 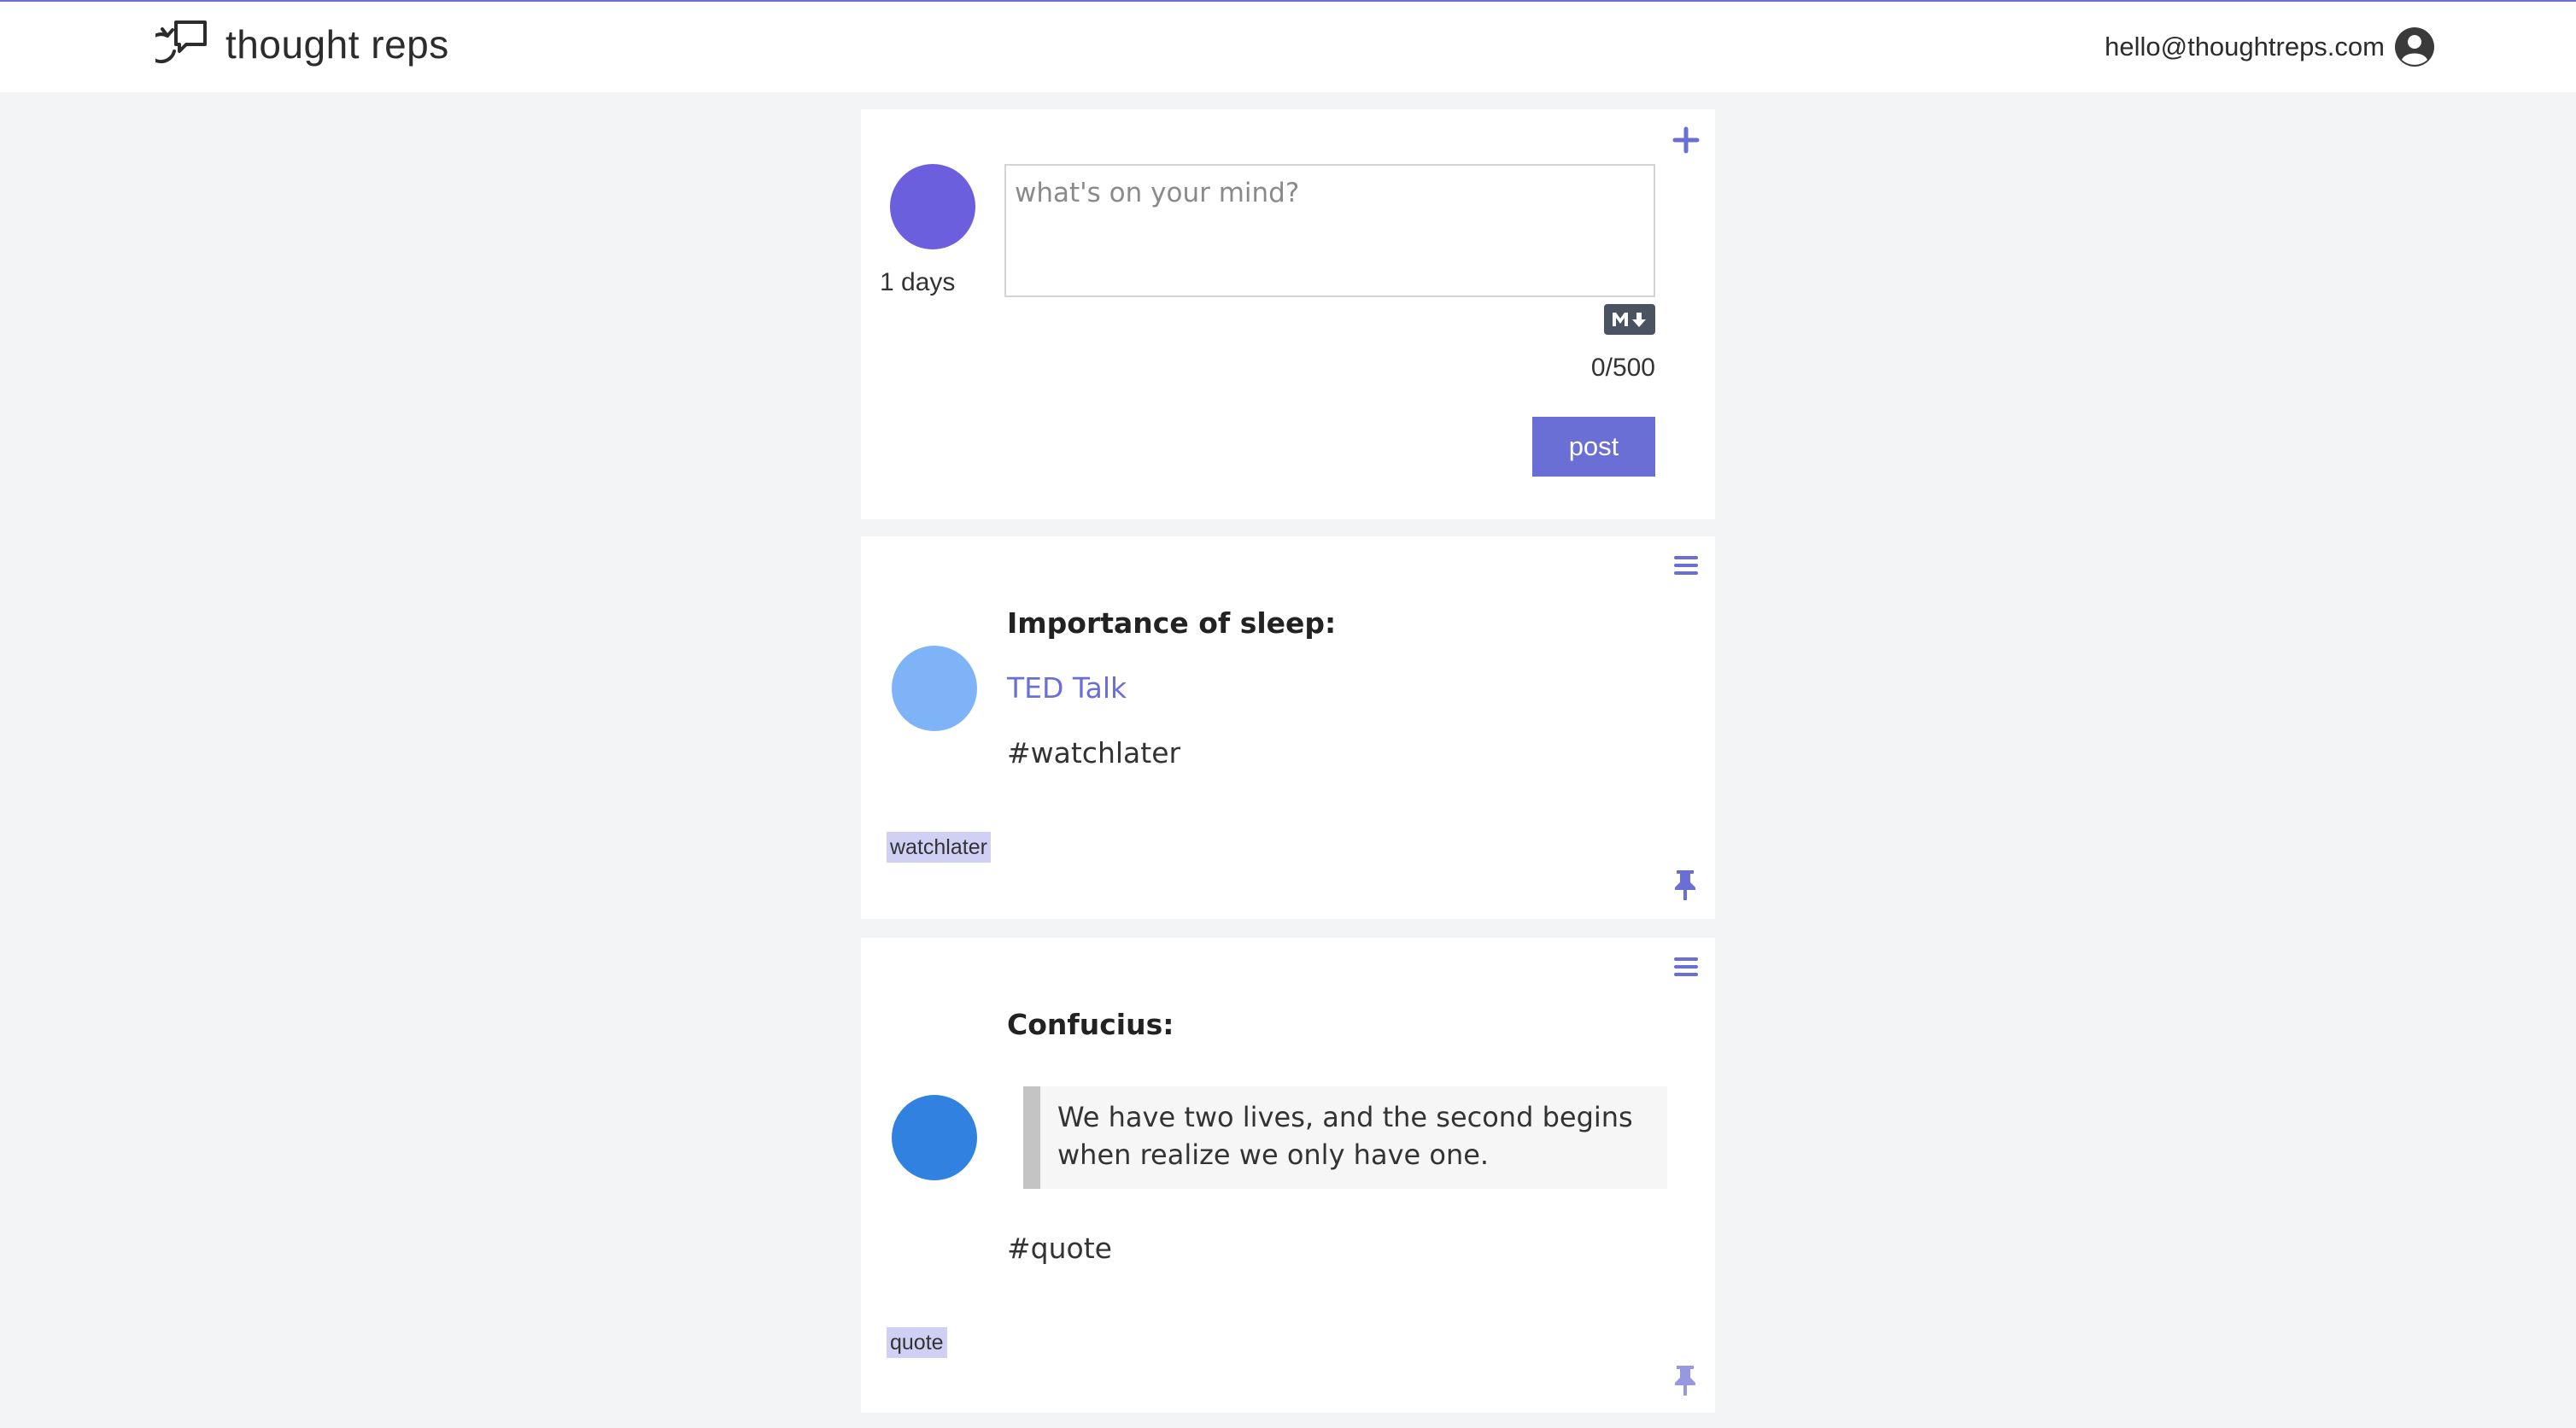 I want to click on streak-days: 1 days, so click(x=918, y=282).